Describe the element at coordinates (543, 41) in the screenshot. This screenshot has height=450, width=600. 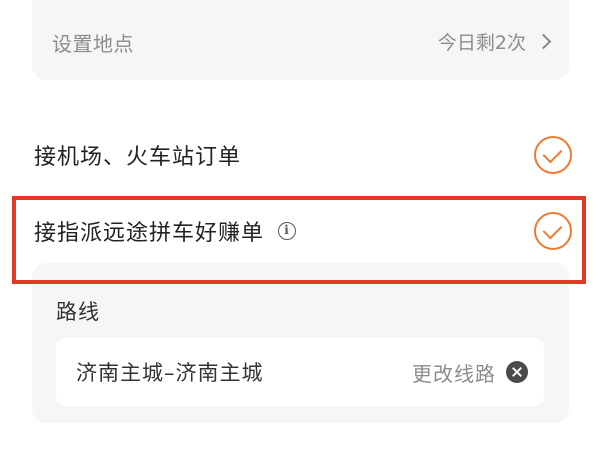
I see `chevron-right-icon` at that location.